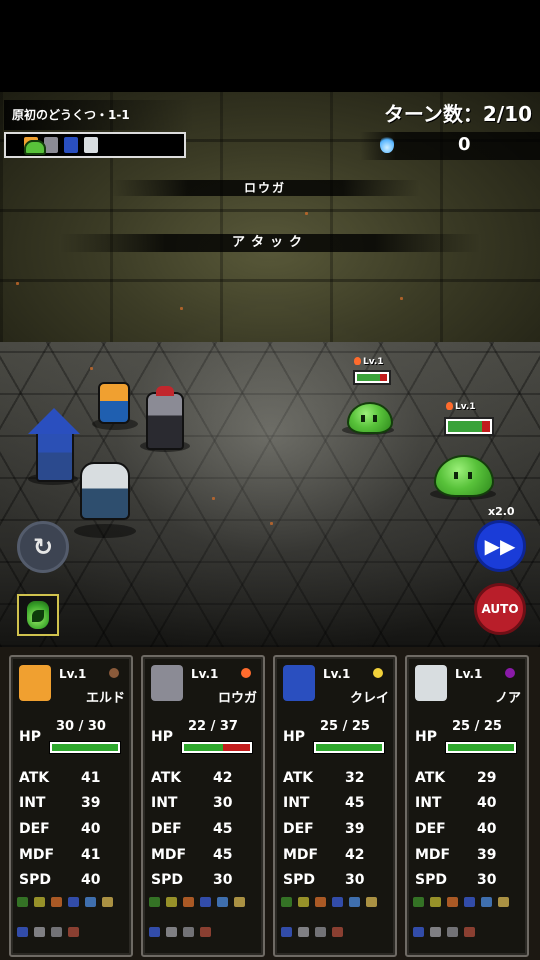 The image size is (540, 960). I want to click on hero-name: ノア, so click(507, 698).